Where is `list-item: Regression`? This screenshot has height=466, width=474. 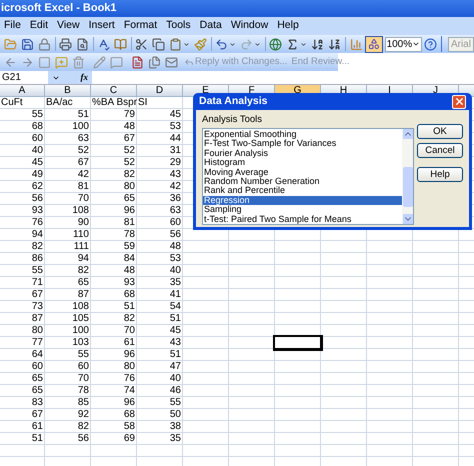 list-item: Regression is located at coordinates (302, 201).